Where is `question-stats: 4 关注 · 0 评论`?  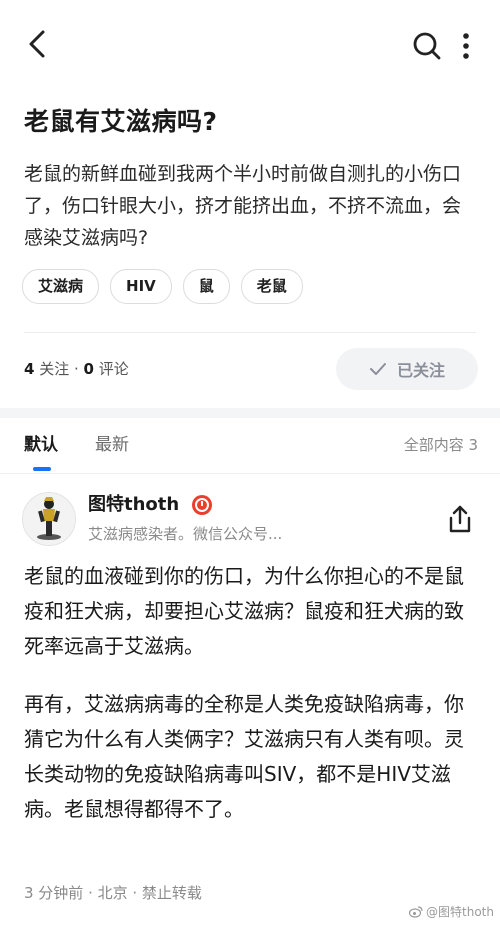 question-stats: 4 关注 · 0 评论 is located at coordinates (76, 369).